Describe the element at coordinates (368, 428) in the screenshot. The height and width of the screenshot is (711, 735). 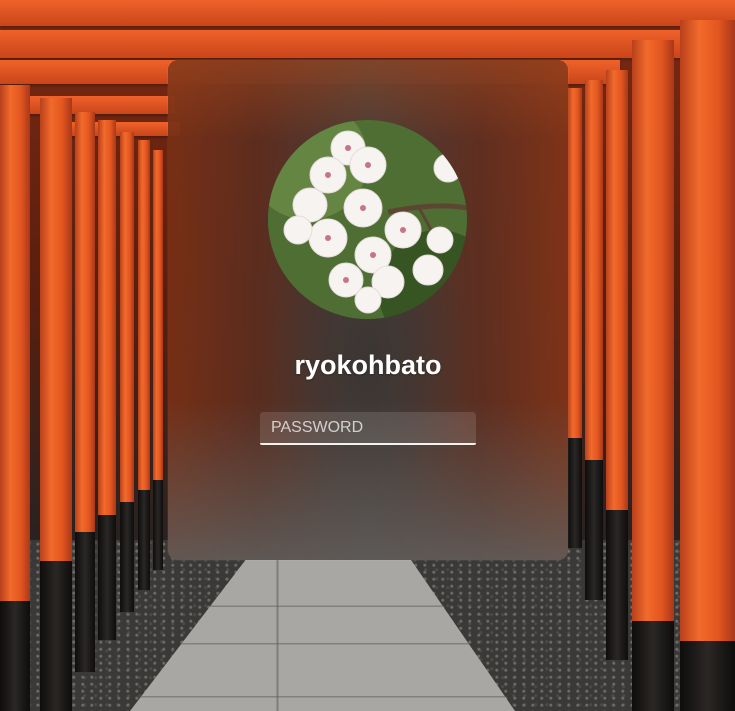
I see `password-input` at that location.